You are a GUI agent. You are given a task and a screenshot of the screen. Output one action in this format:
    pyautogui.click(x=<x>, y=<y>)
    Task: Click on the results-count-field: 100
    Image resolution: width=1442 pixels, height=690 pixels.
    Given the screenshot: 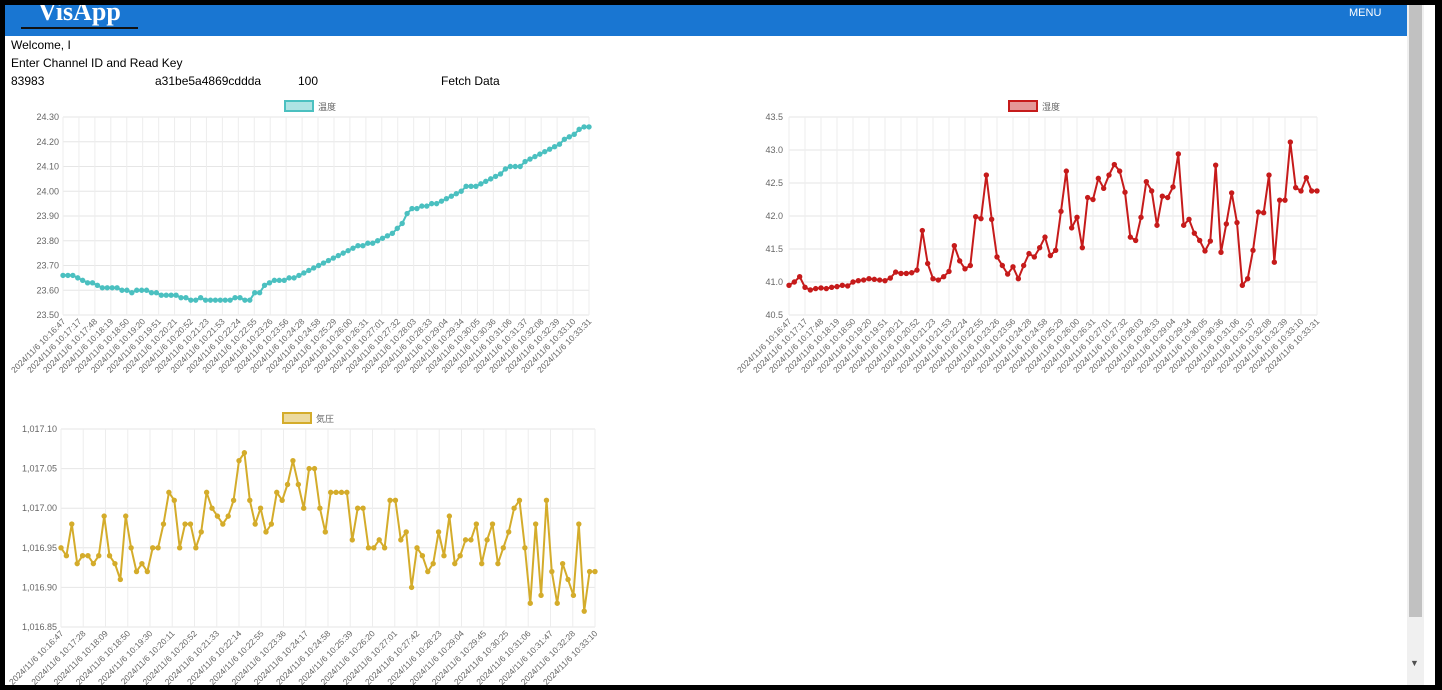 What is the action you would take?
    pyautogui.click(x=308, y=81)
    